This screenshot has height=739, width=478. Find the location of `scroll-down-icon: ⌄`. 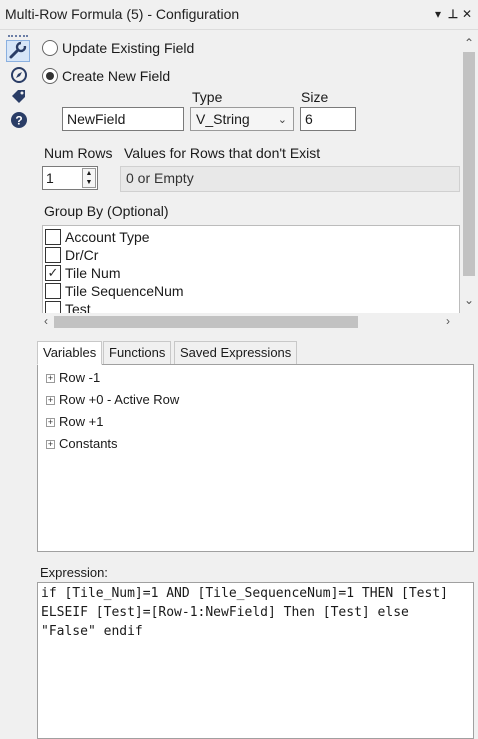

scroll-down-icon: ⌄ is located at coordinates (469, 300).